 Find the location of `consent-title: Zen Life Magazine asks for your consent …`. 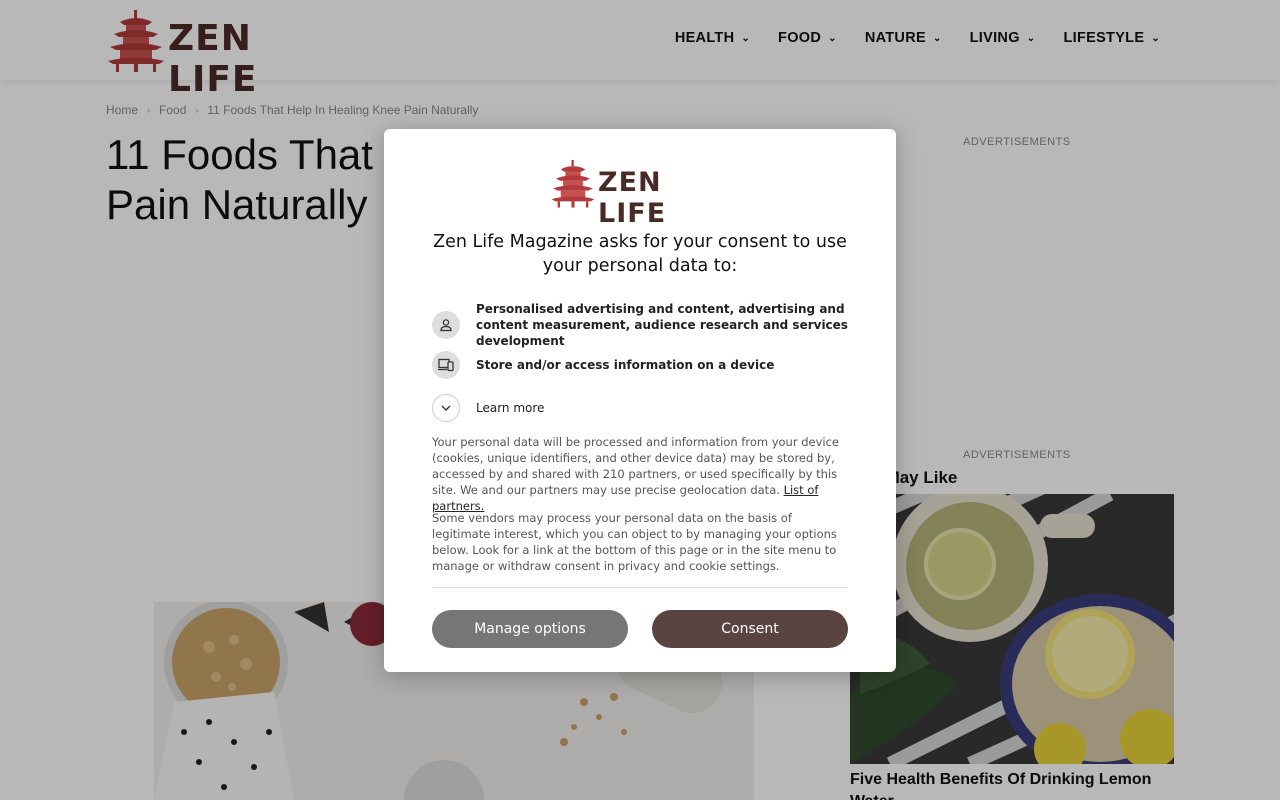

consent-title: Zen Life Magazine asks for your consent … is located at coordinates (640, 254).